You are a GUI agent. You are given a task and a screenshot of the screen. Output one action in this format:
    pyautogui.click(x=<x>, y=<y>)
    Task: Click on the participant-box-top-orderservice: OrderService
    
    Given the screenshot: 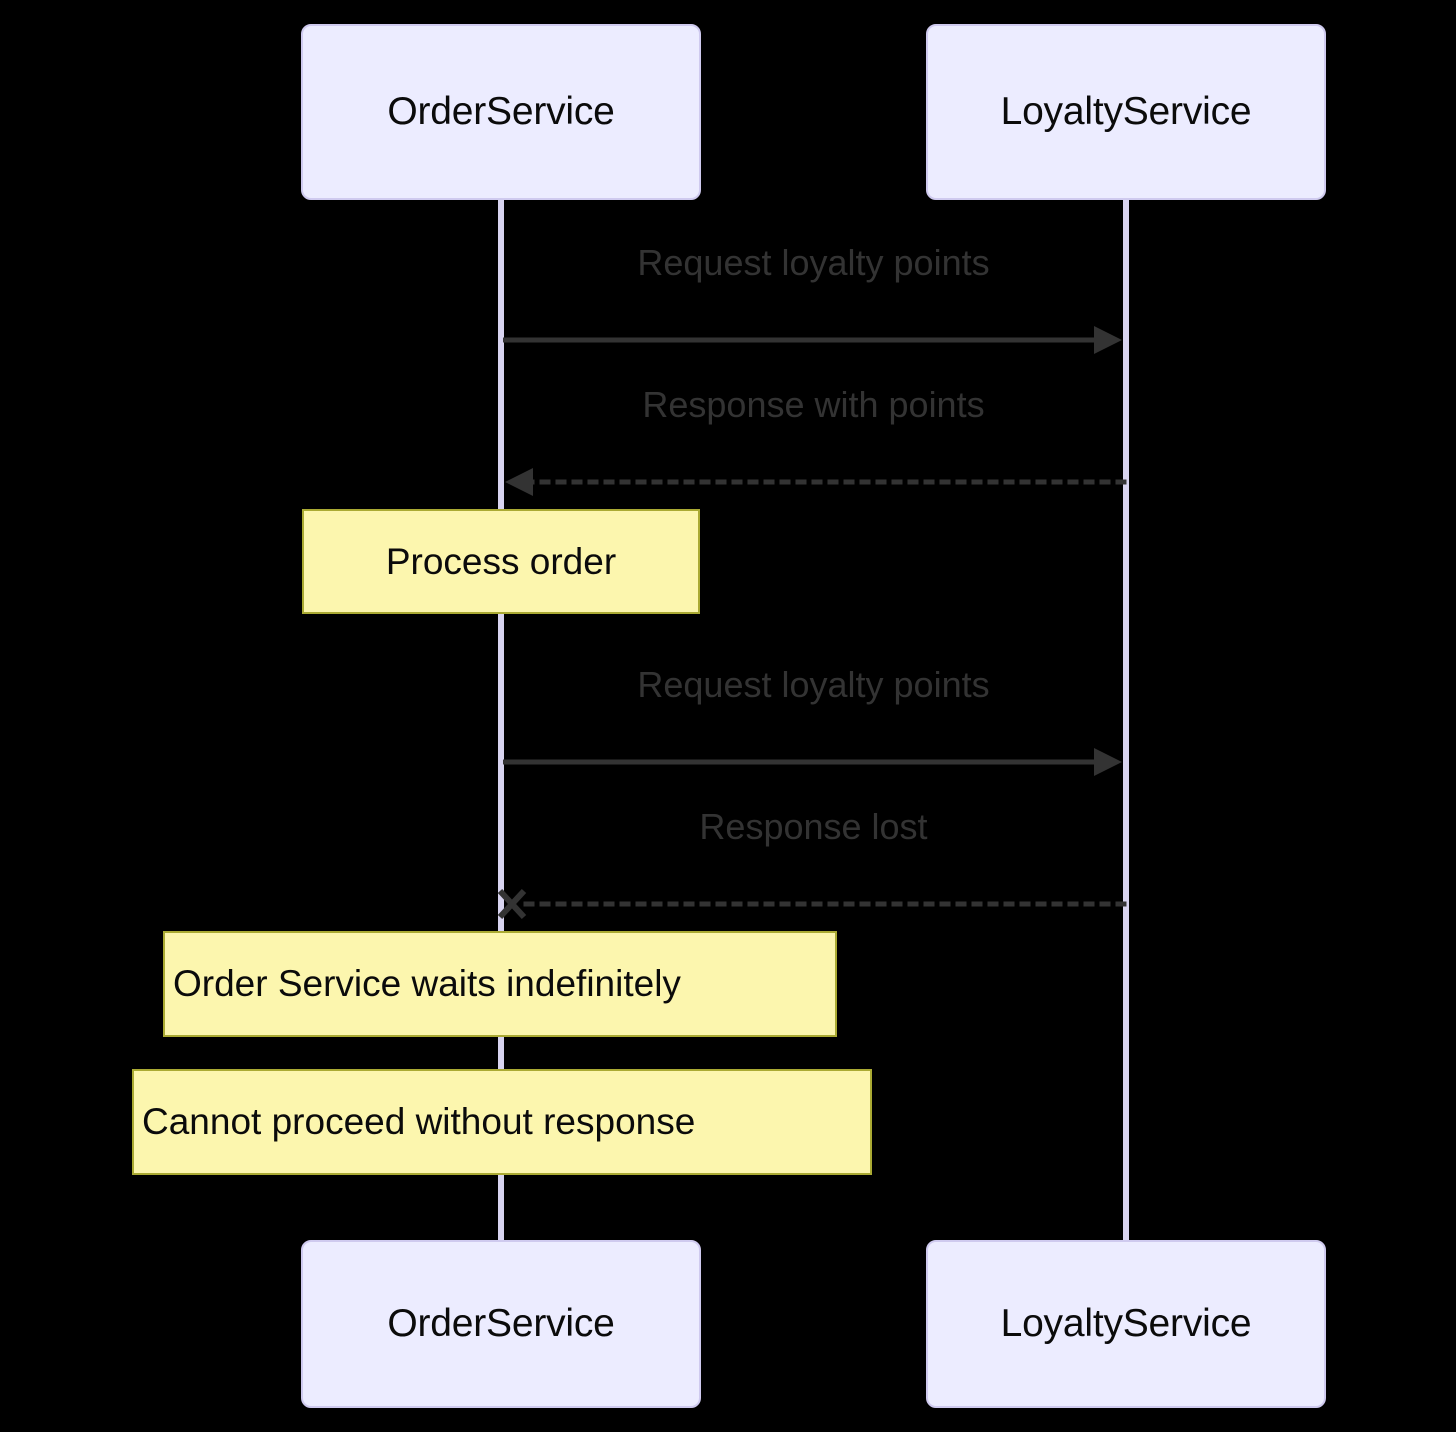 What is the action you would take?
    pyautogui.click(x=501, y=112)
    